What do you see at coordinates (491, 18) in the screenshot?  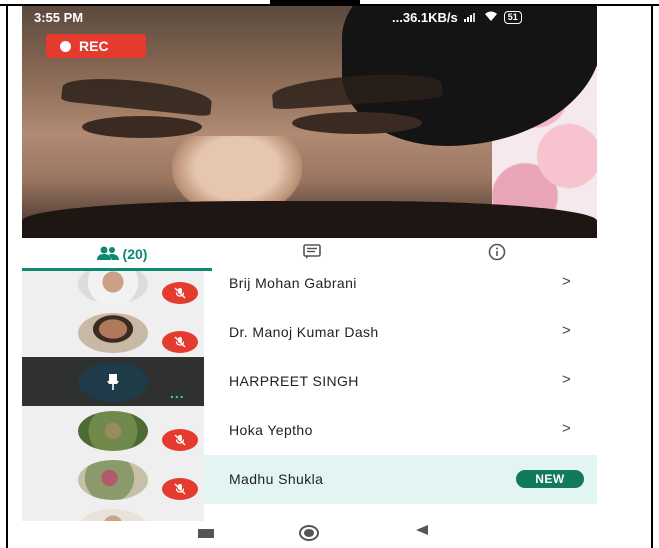 I see `wifi-icon` at bounding box center [491, 18].